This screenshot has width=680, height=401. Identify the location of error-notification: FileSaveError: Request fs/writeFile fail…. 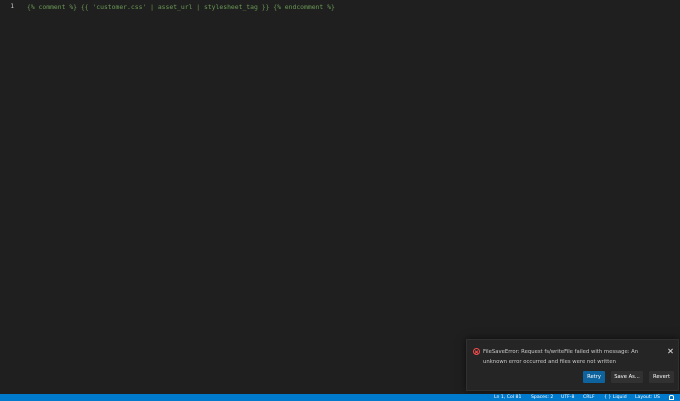
(572, 365).